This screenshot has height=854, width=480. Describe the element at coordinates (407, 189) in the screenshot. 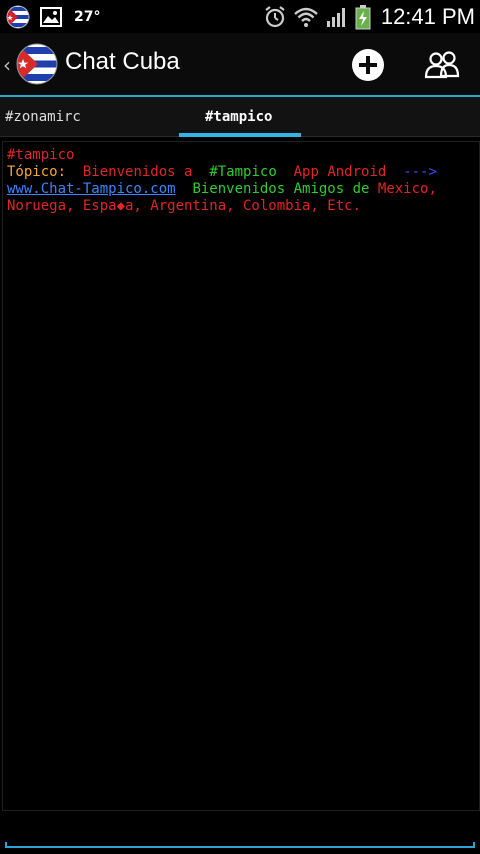

I see `topic-countries-1: Mexico,` at that location.